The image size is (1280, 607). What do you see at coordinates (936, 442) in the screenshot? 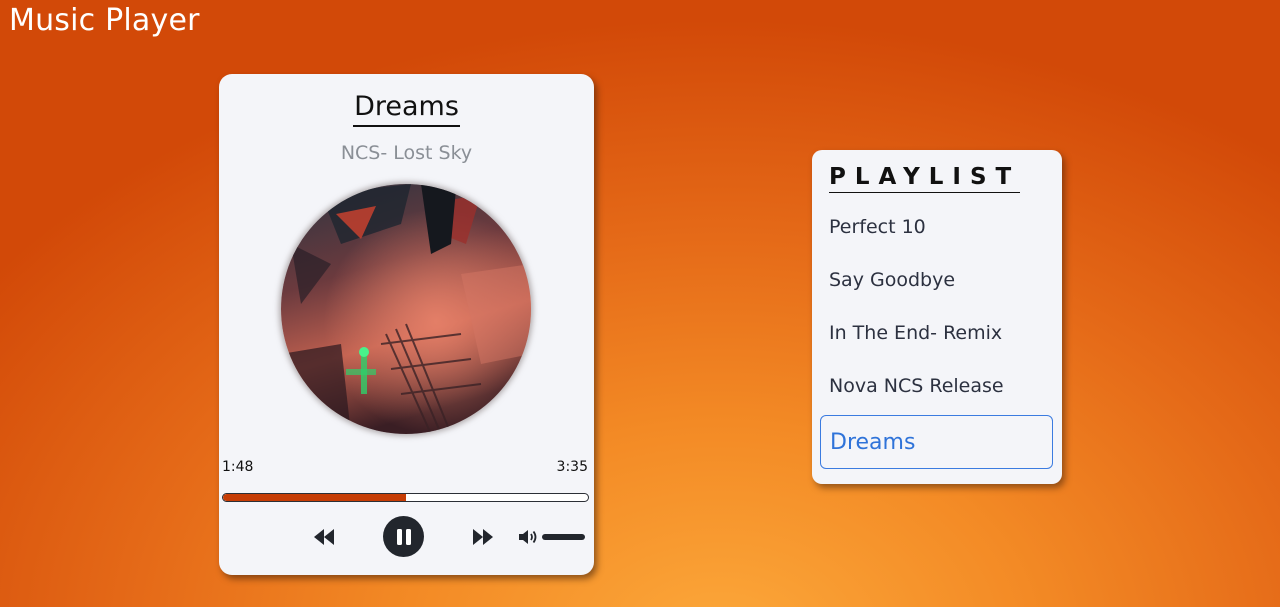
I see `playlist-item-dreams: Dreams` at bounding box center [936, 442].